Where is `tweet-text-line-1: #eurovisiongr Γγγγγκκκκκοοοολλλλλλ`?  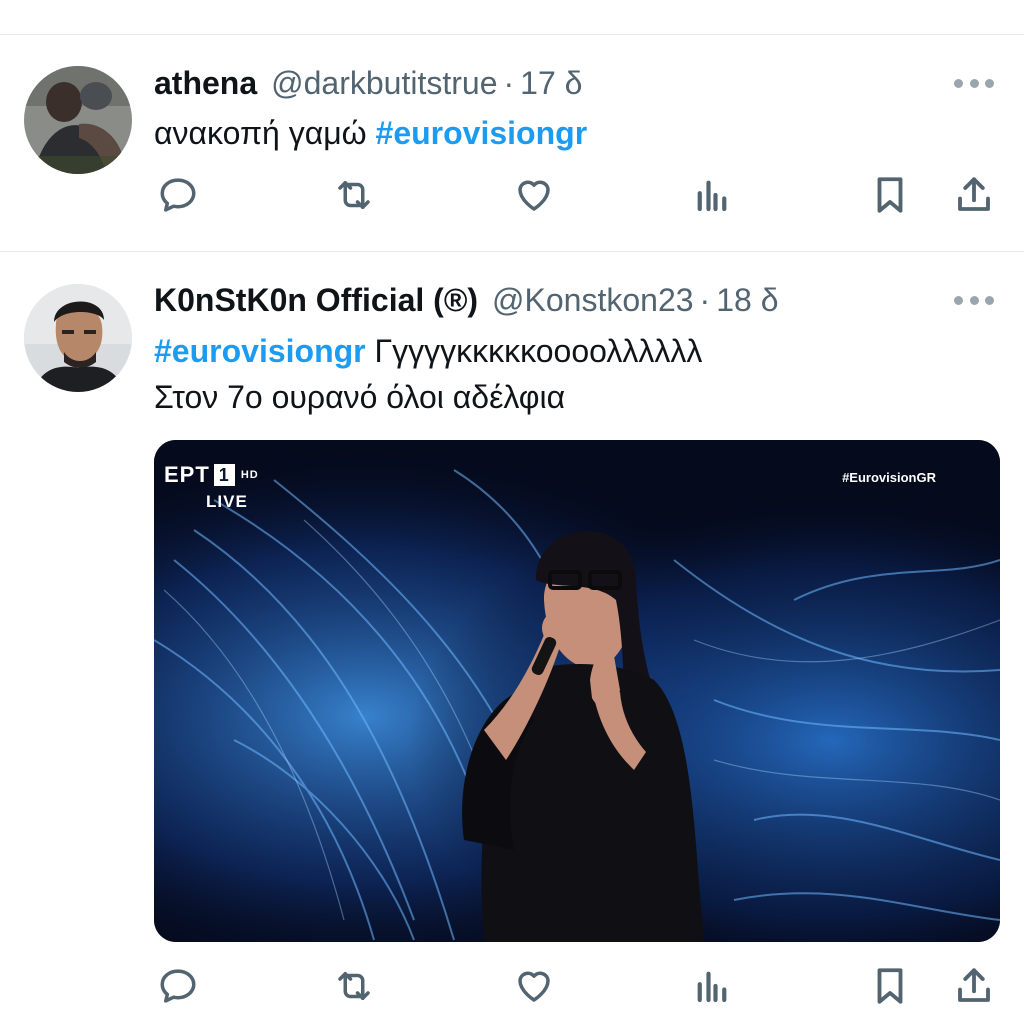 tweet-text-line-1: #eurovisiongr Γγγγγκκκκκοοοολλλλλλ is located at coordinates (574, 351).